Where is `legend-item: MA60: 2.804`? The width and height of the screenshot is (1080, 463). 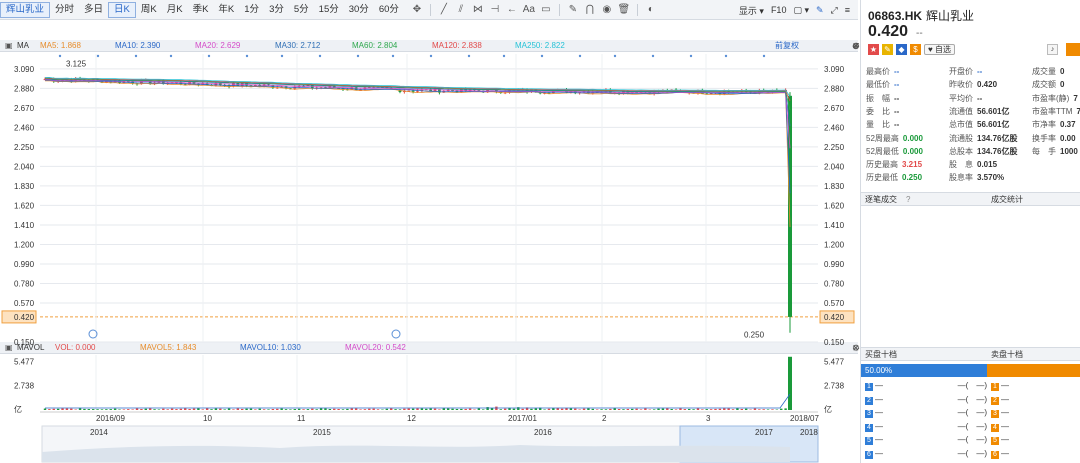
legend-item: MA60: 2.804 is located at coordinates (375, 45).